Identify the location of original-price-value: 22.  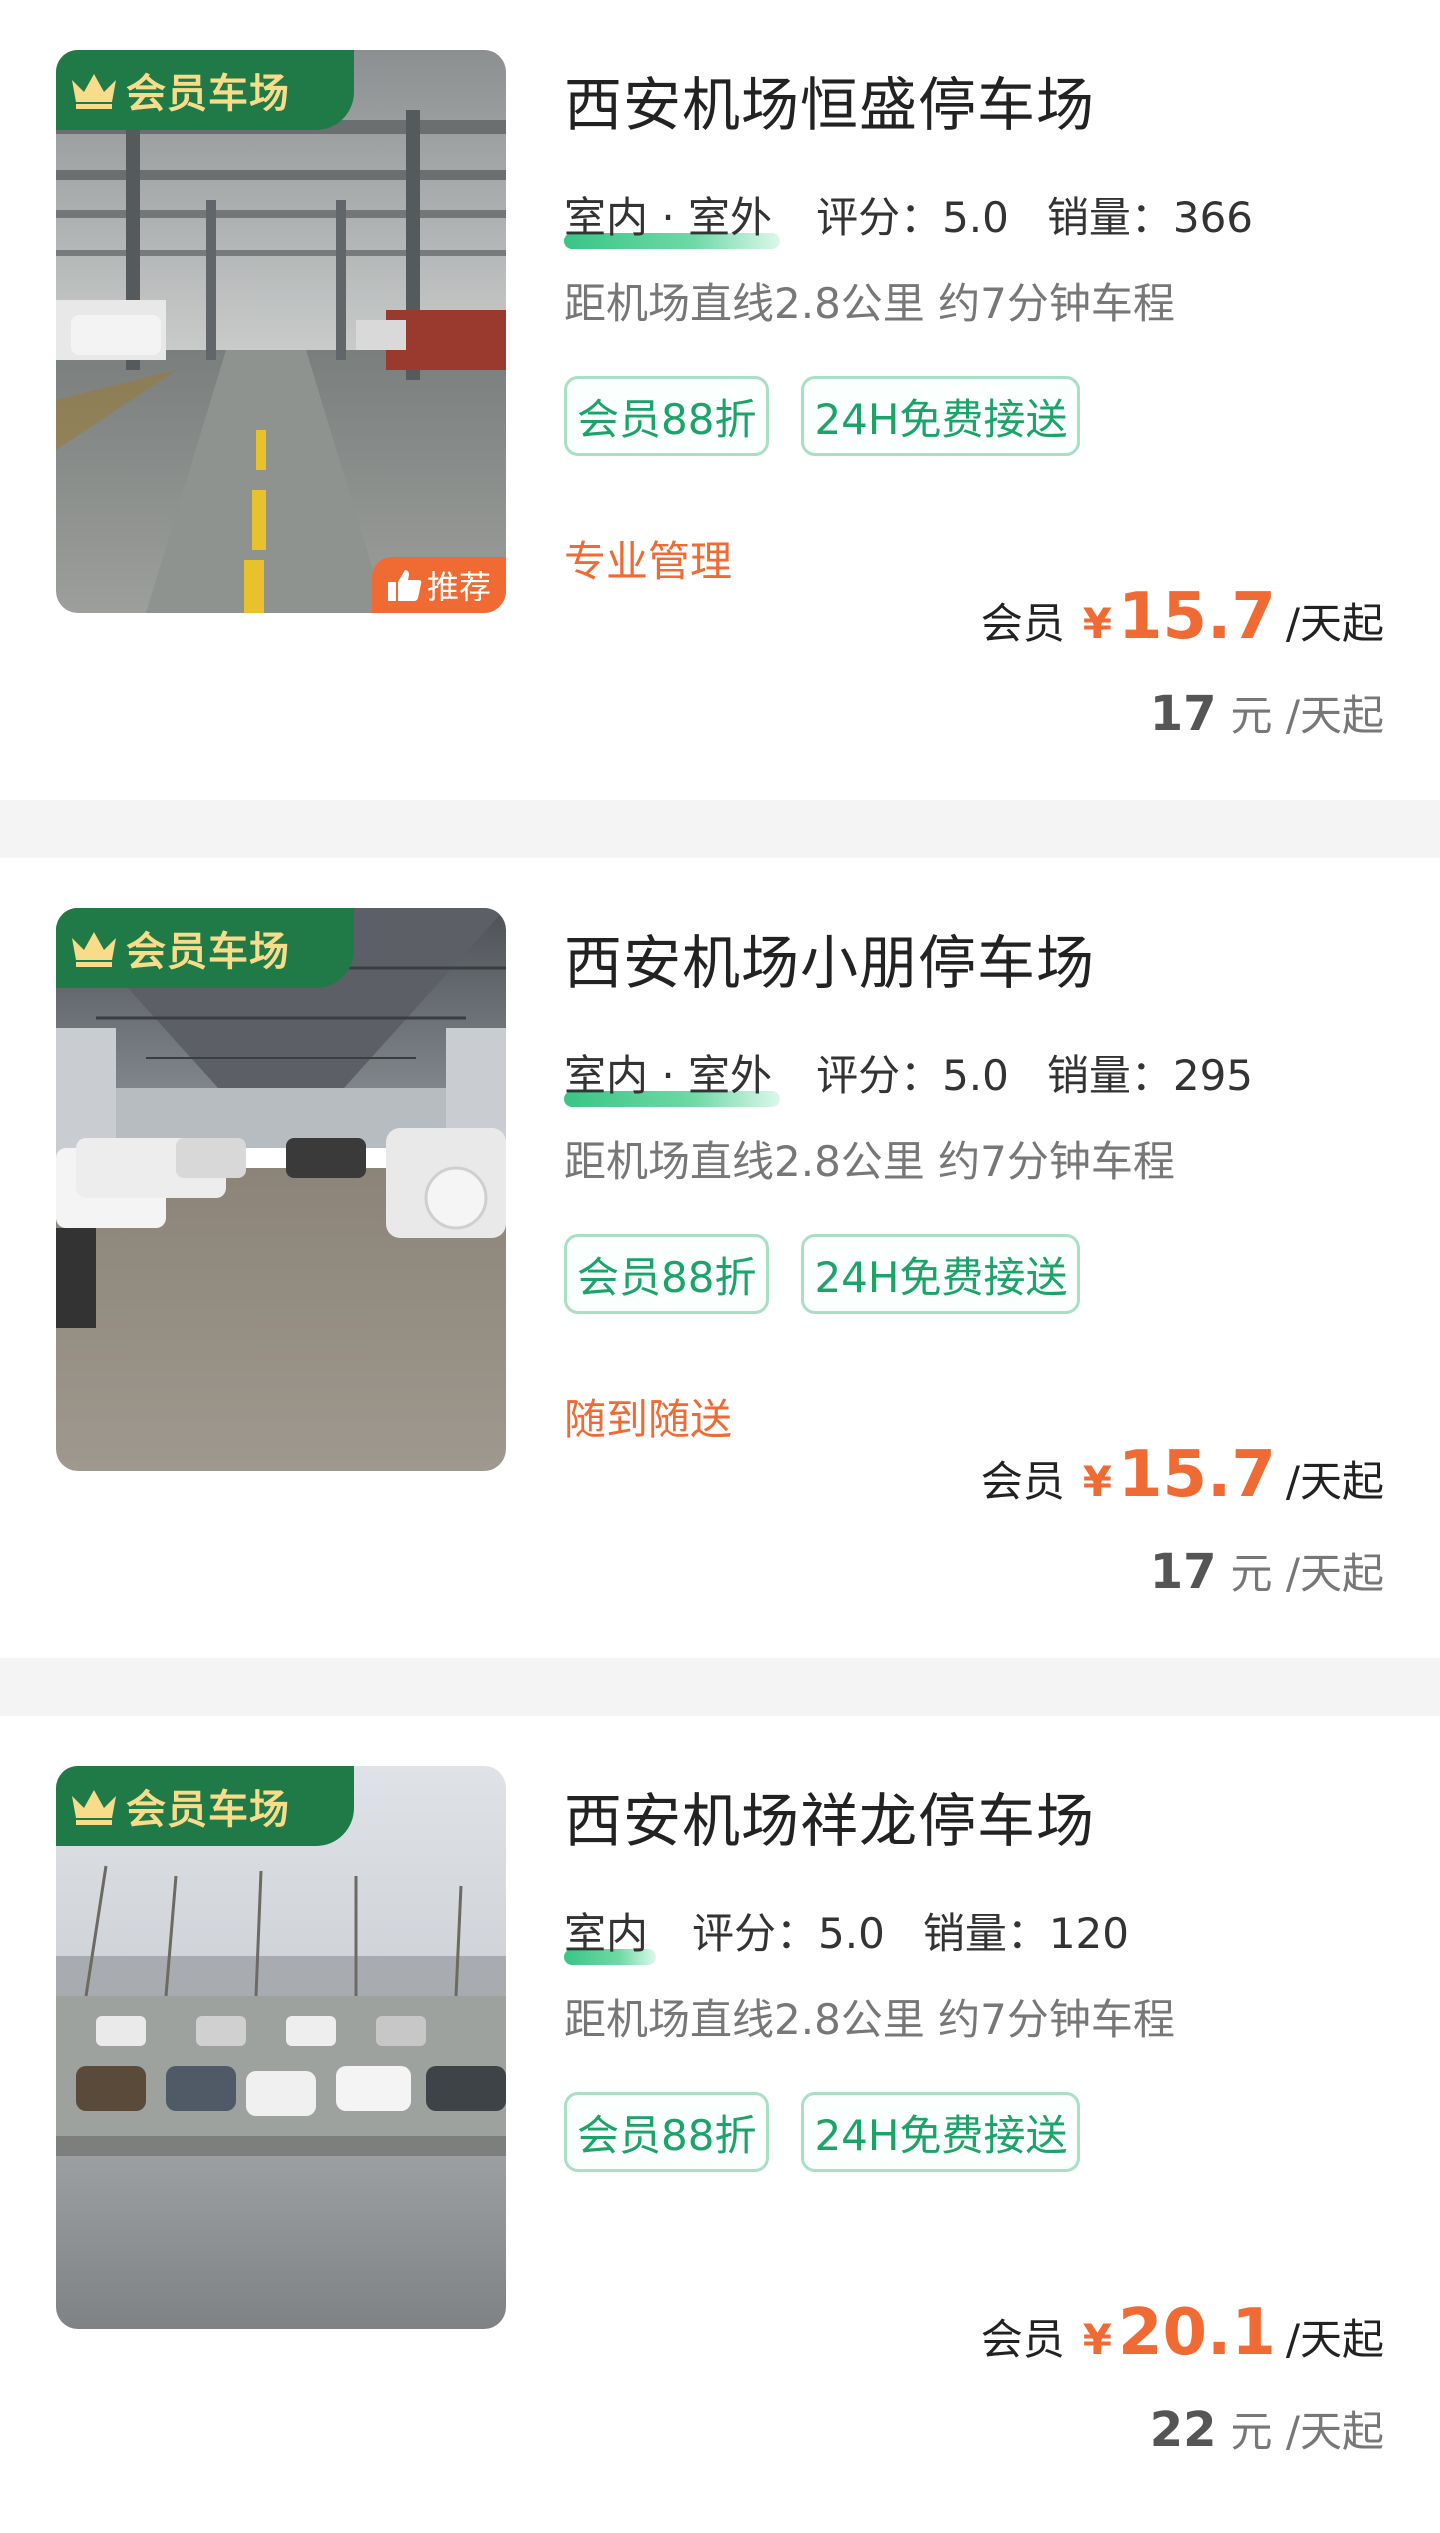
(1183, 2430).